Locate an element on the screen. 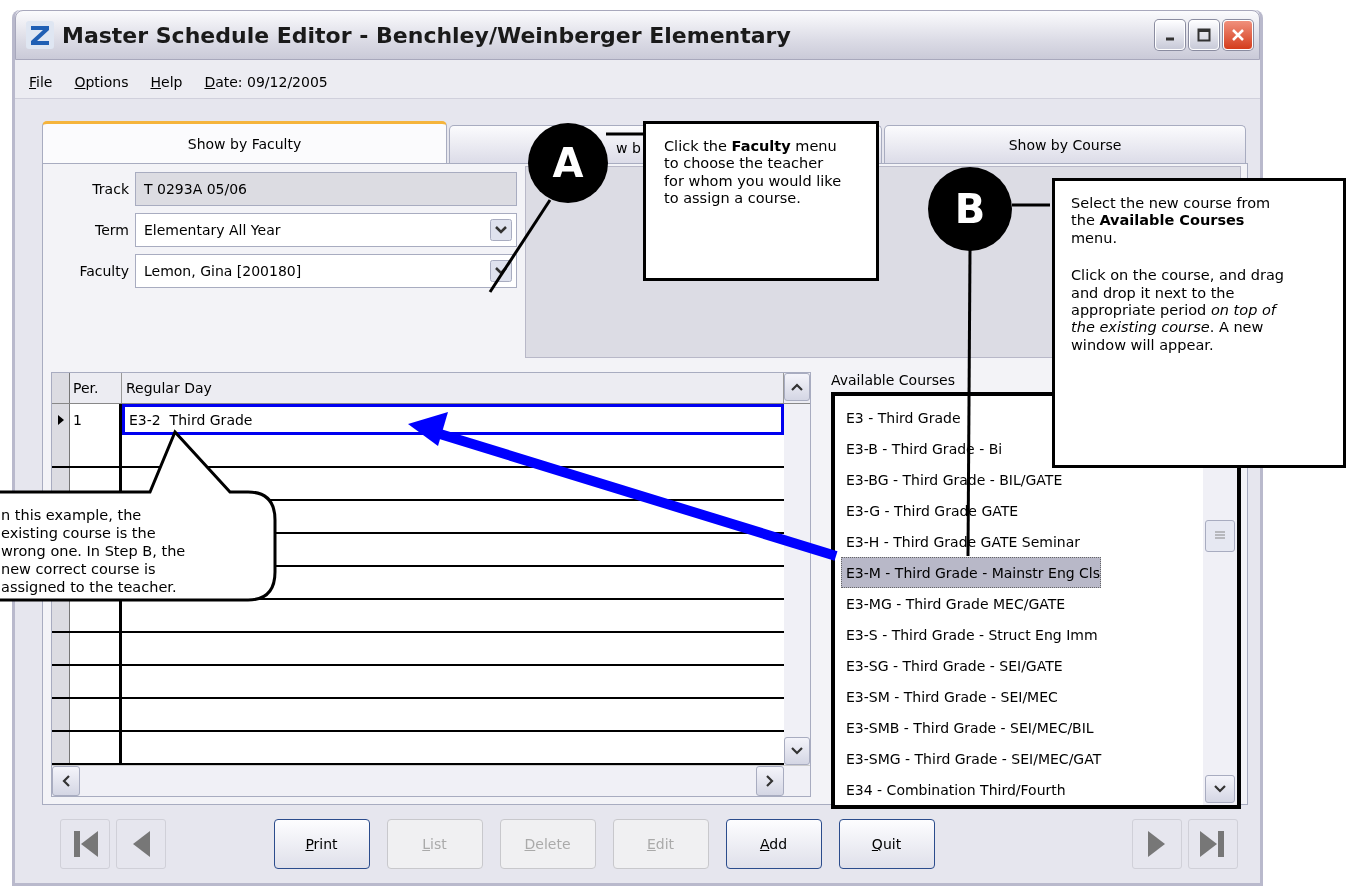 The image size is (1351, 895). note-text: new correct course is is located at coordinates (79, 569).